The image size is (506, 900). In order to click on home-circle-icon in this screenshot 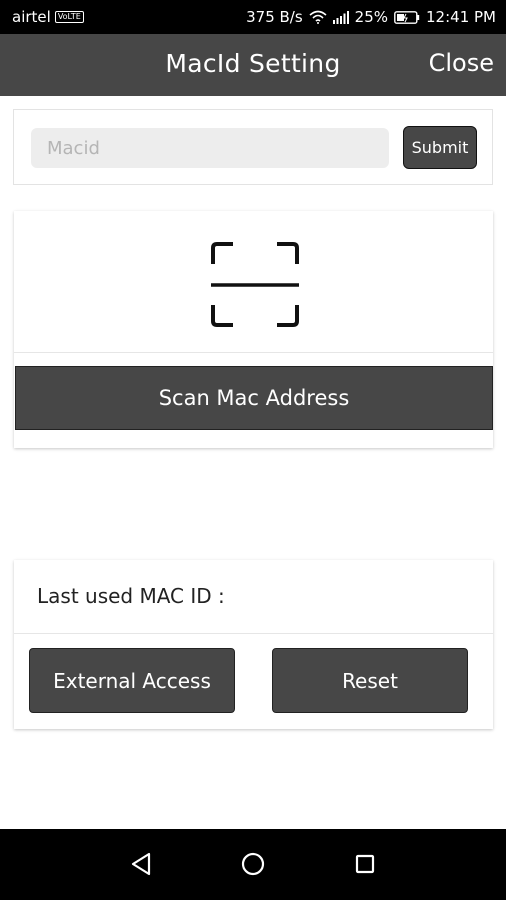, I will do `click(253, 864)`.